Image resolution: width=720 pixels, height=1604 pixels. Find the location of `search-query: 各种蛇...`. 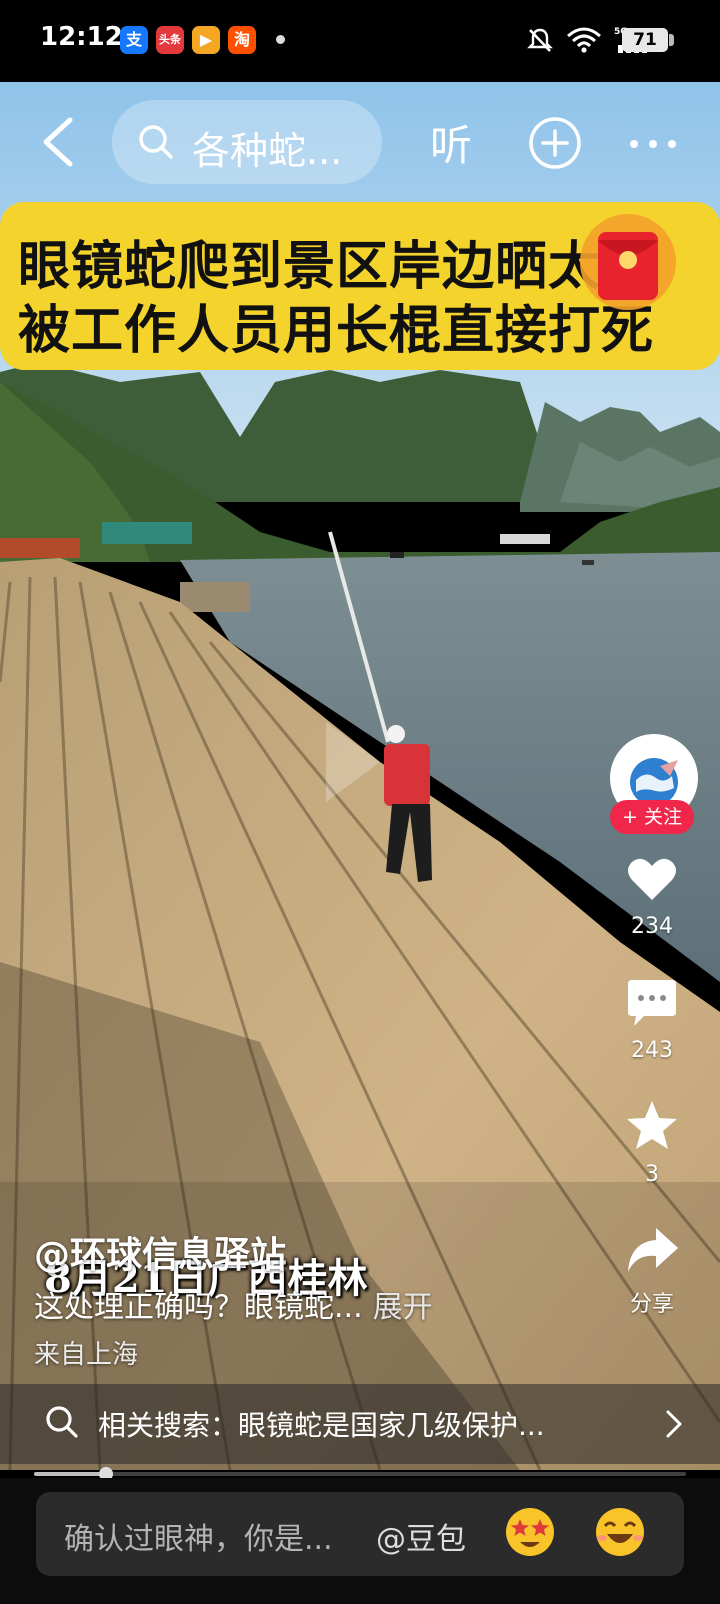

search-query: 各种蛇... is located at coordinates (267, 151).